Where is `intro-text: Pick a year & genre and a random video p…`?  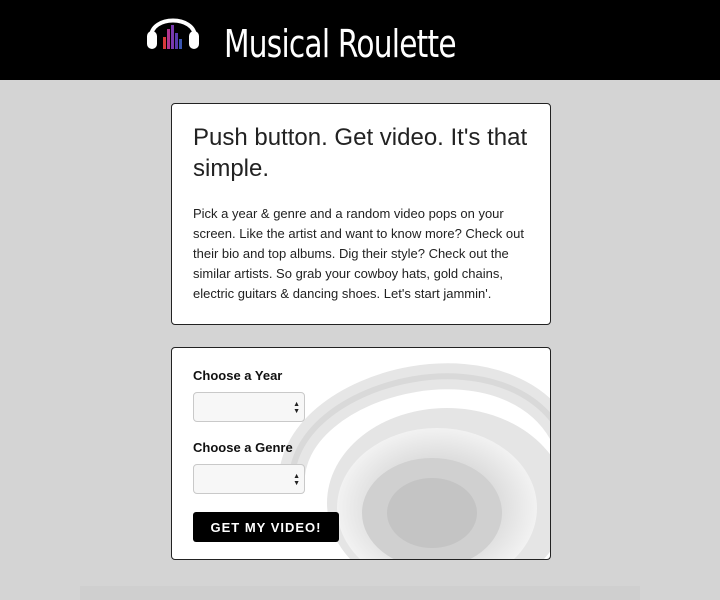 intro-text: Pick a year & genre and a random video p… is located at coordinates (358, 253).